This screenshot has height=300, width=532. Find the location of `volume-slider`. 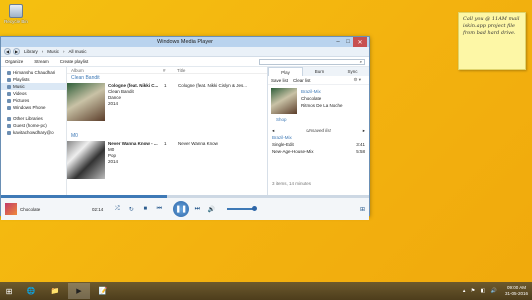

volume-slider is located at coordinates (242, 208).